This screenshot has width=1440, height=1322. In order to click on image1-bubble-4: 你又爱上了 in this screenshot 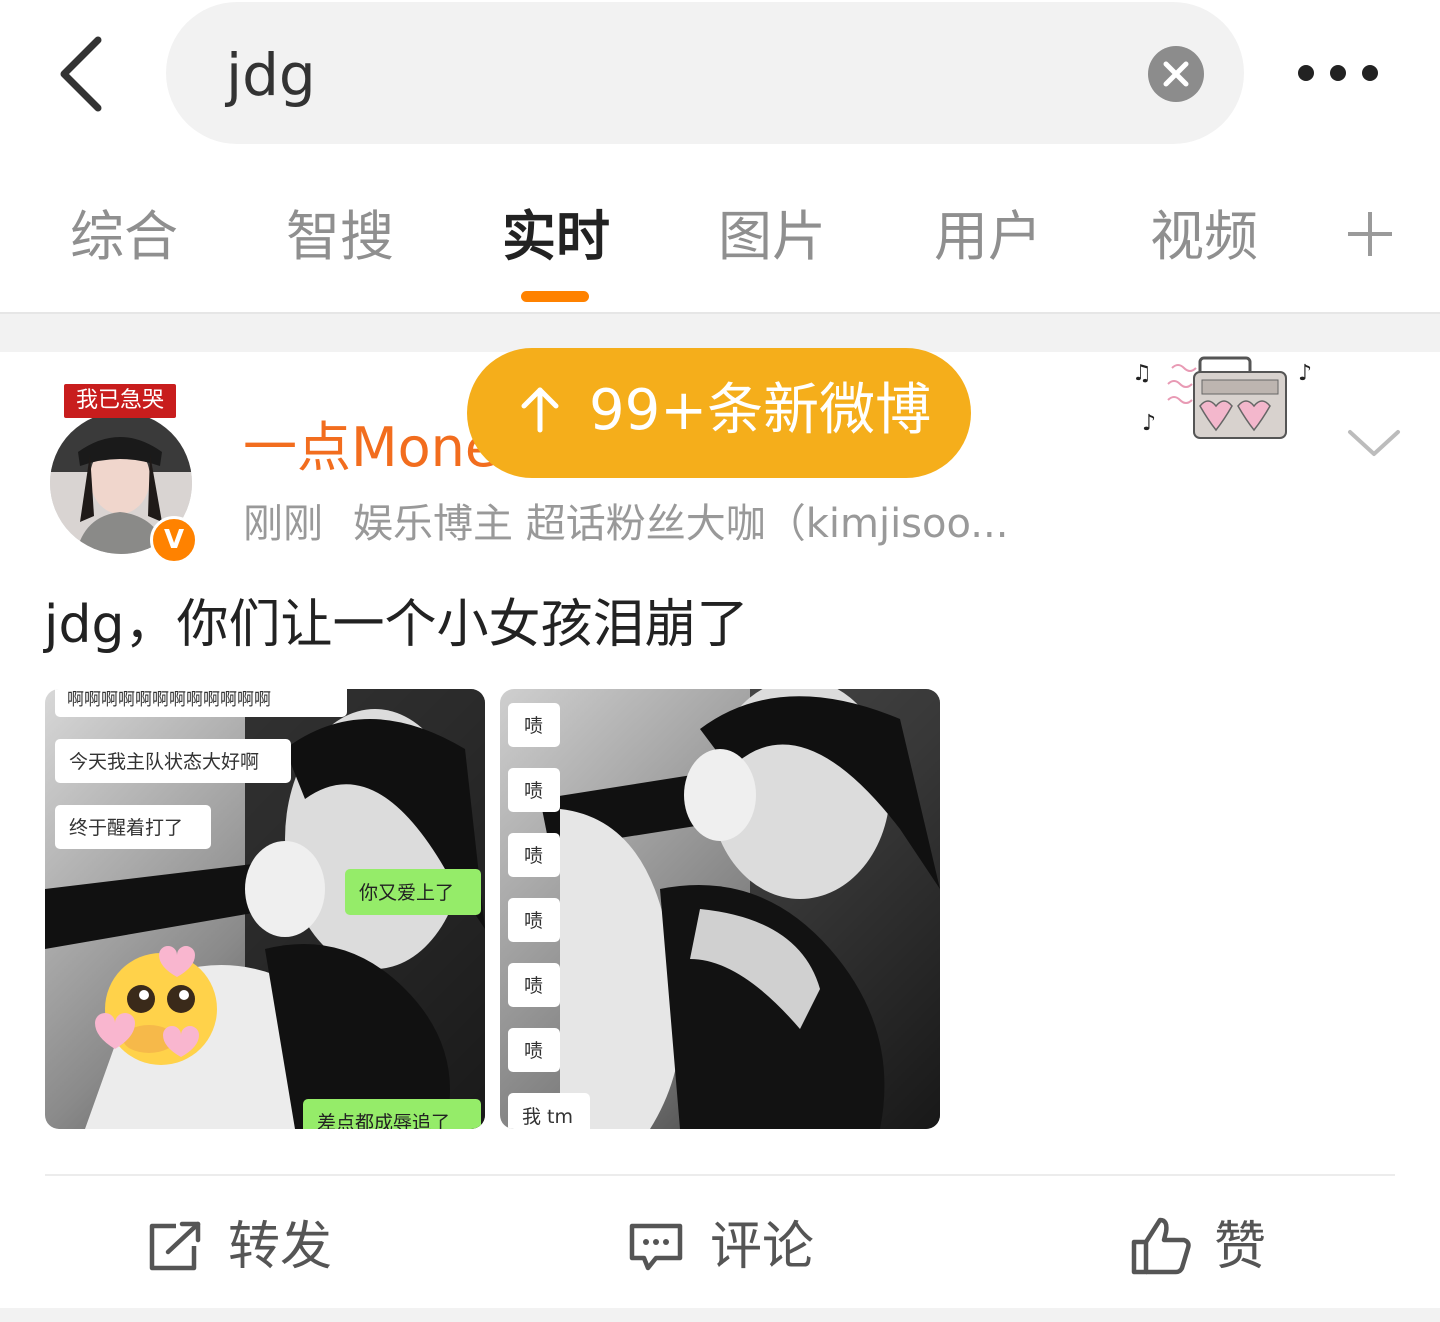, I will do `click(406, 893)`.